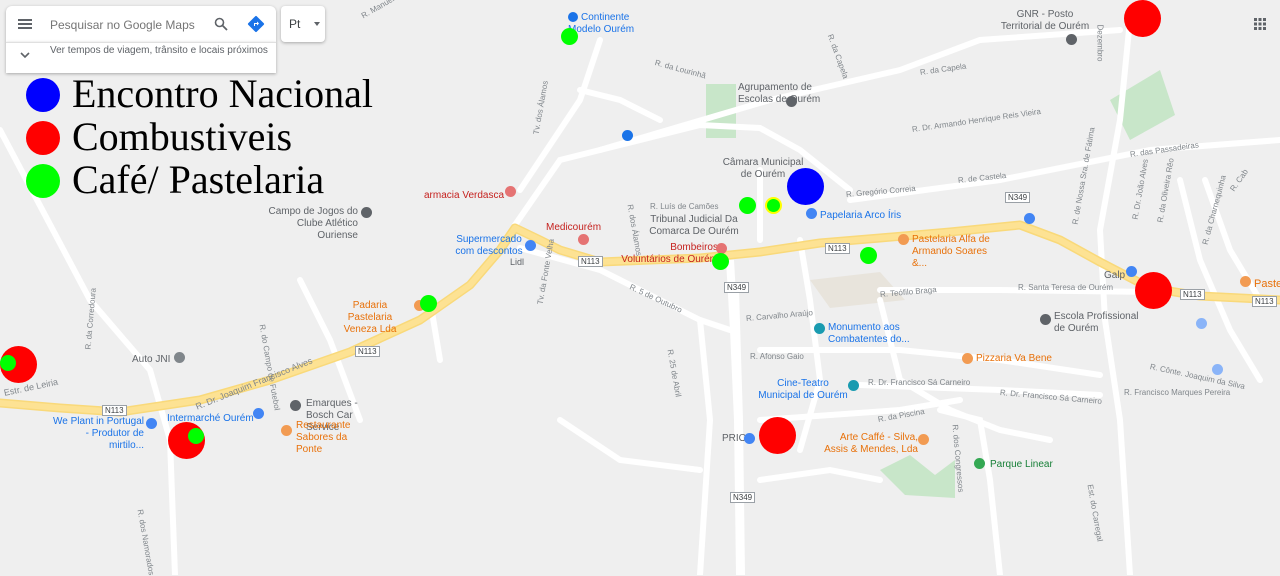 The width and height of the screenshot is (1280, 576). Describe the element at coordinates (919, 382) in the screenshot. I see `street-label: R. Dr. Francisco Sá Carneiro` at that location.